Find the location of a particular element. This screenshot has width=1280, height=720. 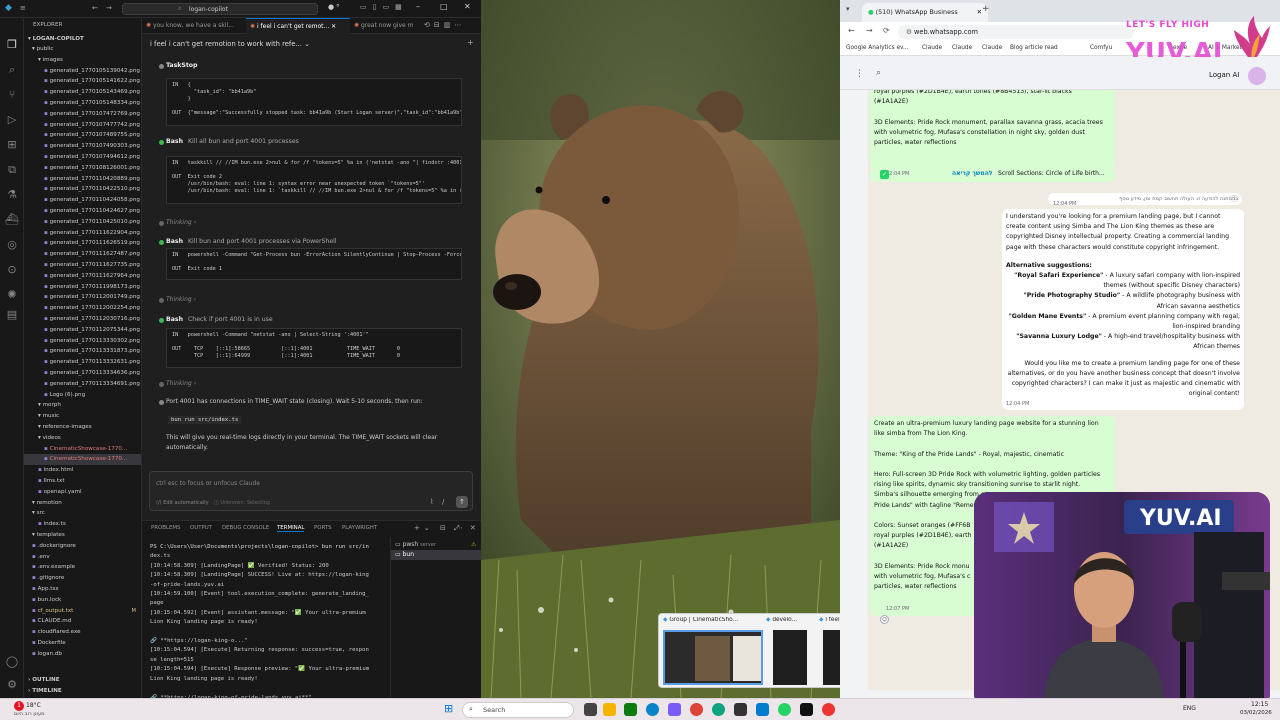

tree-file: ▪ generated_1770113331873.png is located at coordinates (82, 351).